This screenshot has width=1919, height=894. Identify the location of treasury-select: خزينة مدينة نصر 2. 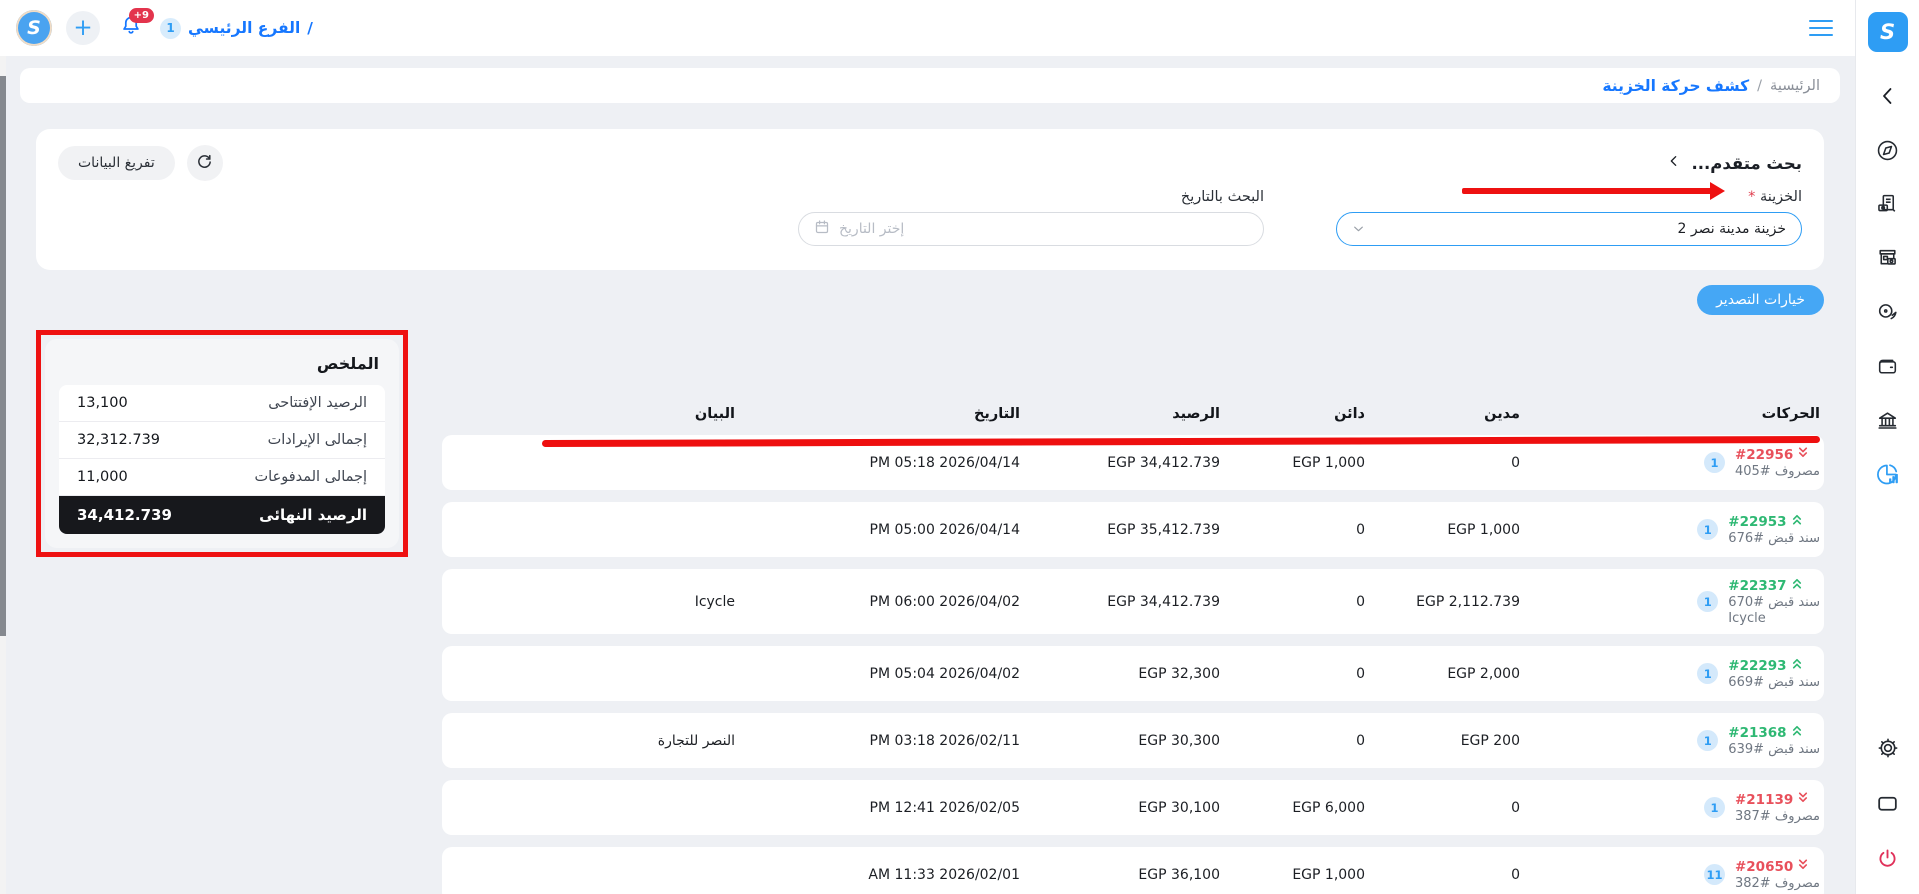
(1569, 229).